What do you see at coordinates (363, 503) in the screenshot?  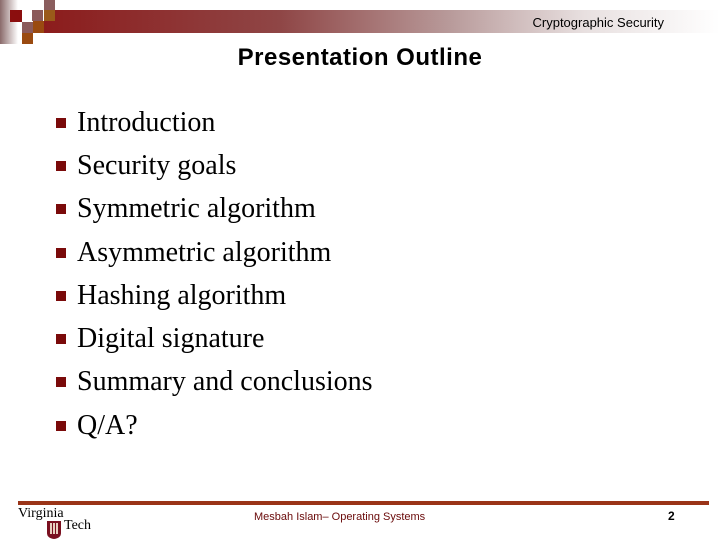 I see `footer-divider` at bounding box center [363, 503].